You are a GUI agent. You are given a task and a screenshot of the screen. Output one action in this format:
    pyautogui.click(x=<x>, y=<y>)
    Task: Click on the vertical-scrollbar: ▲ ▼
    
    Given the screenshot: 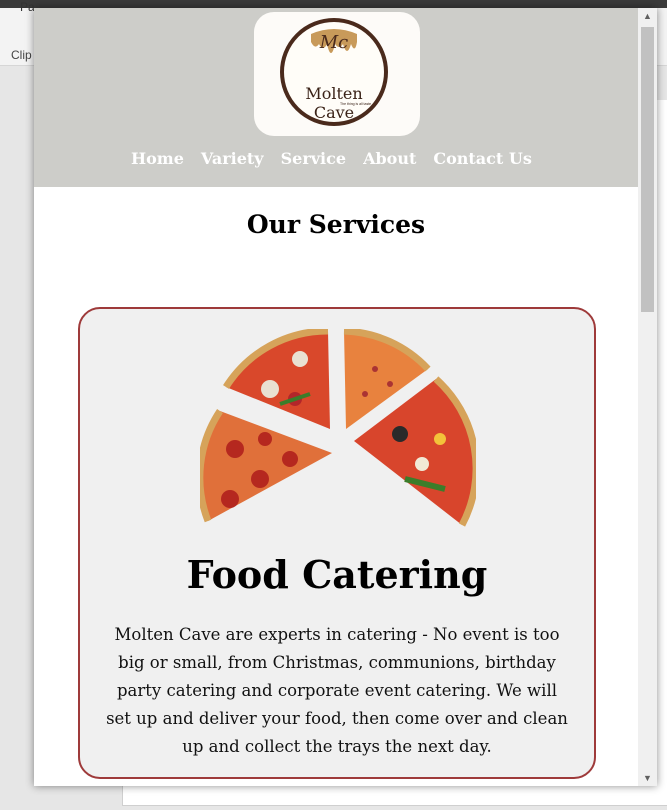 What is the action you would take?
    pyautogui.click(x=647, y=397)
    